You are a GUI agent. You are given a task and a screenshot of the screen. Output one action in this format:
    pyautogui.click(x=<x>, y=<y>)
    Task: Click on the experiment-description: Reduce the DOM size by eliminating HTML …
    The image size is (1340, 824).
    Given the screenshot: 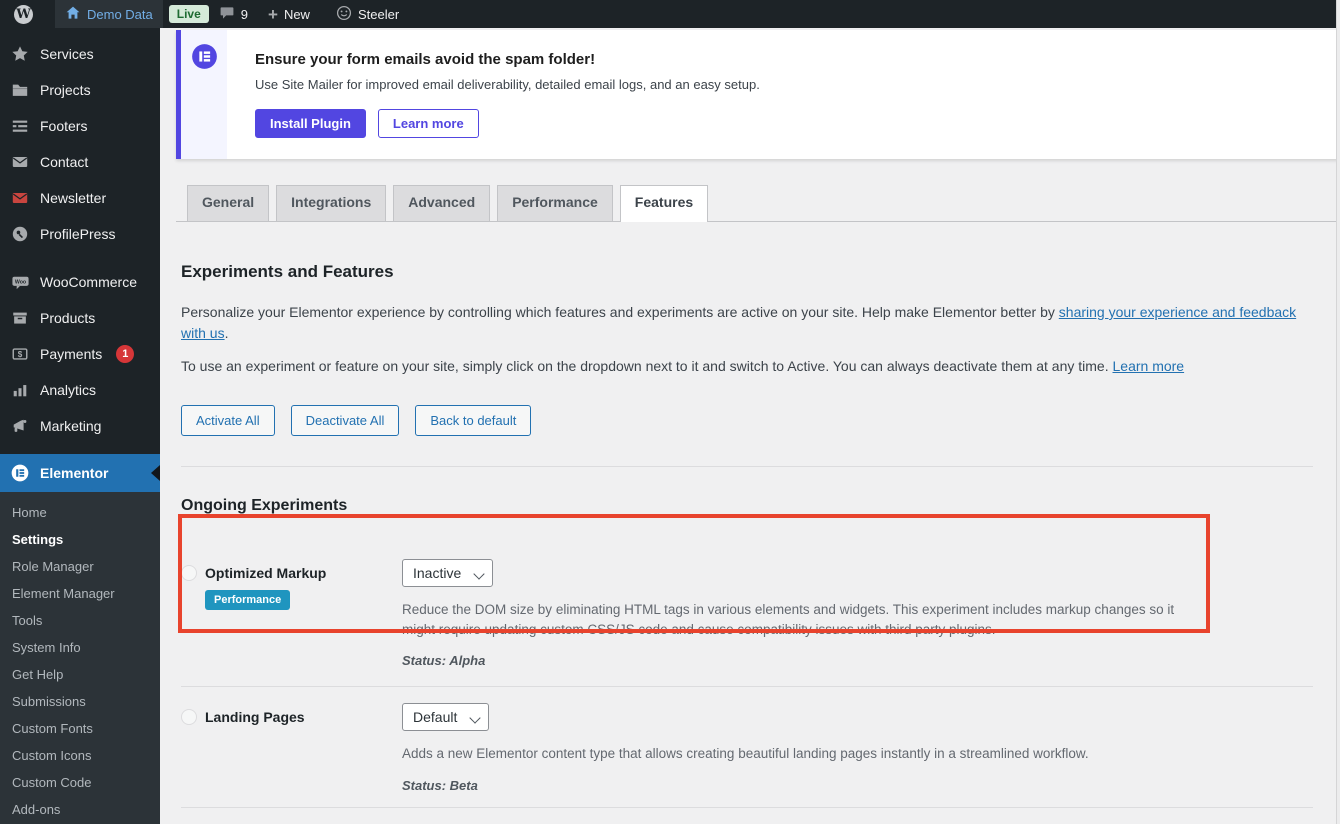 What is the action you would take?
    pyautogui.click(x=788, y=619)
    